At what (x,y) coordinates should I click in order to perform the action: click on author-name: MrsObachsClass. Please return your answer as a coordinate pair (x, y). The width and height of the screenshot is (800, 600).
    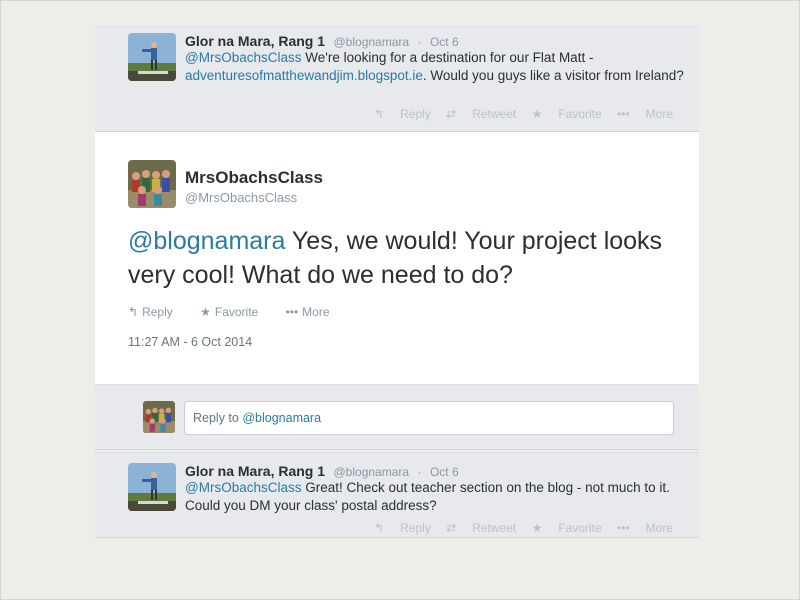
    Looking at the image, I should click on (254, 178).